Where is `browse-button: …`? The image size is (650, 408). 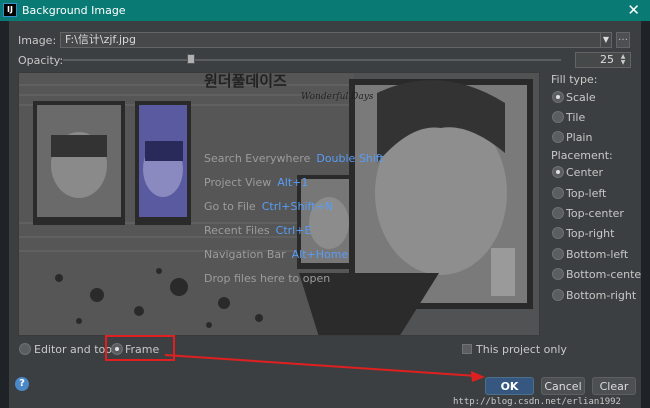
browse-button: … is located at coordinates (623, 40).